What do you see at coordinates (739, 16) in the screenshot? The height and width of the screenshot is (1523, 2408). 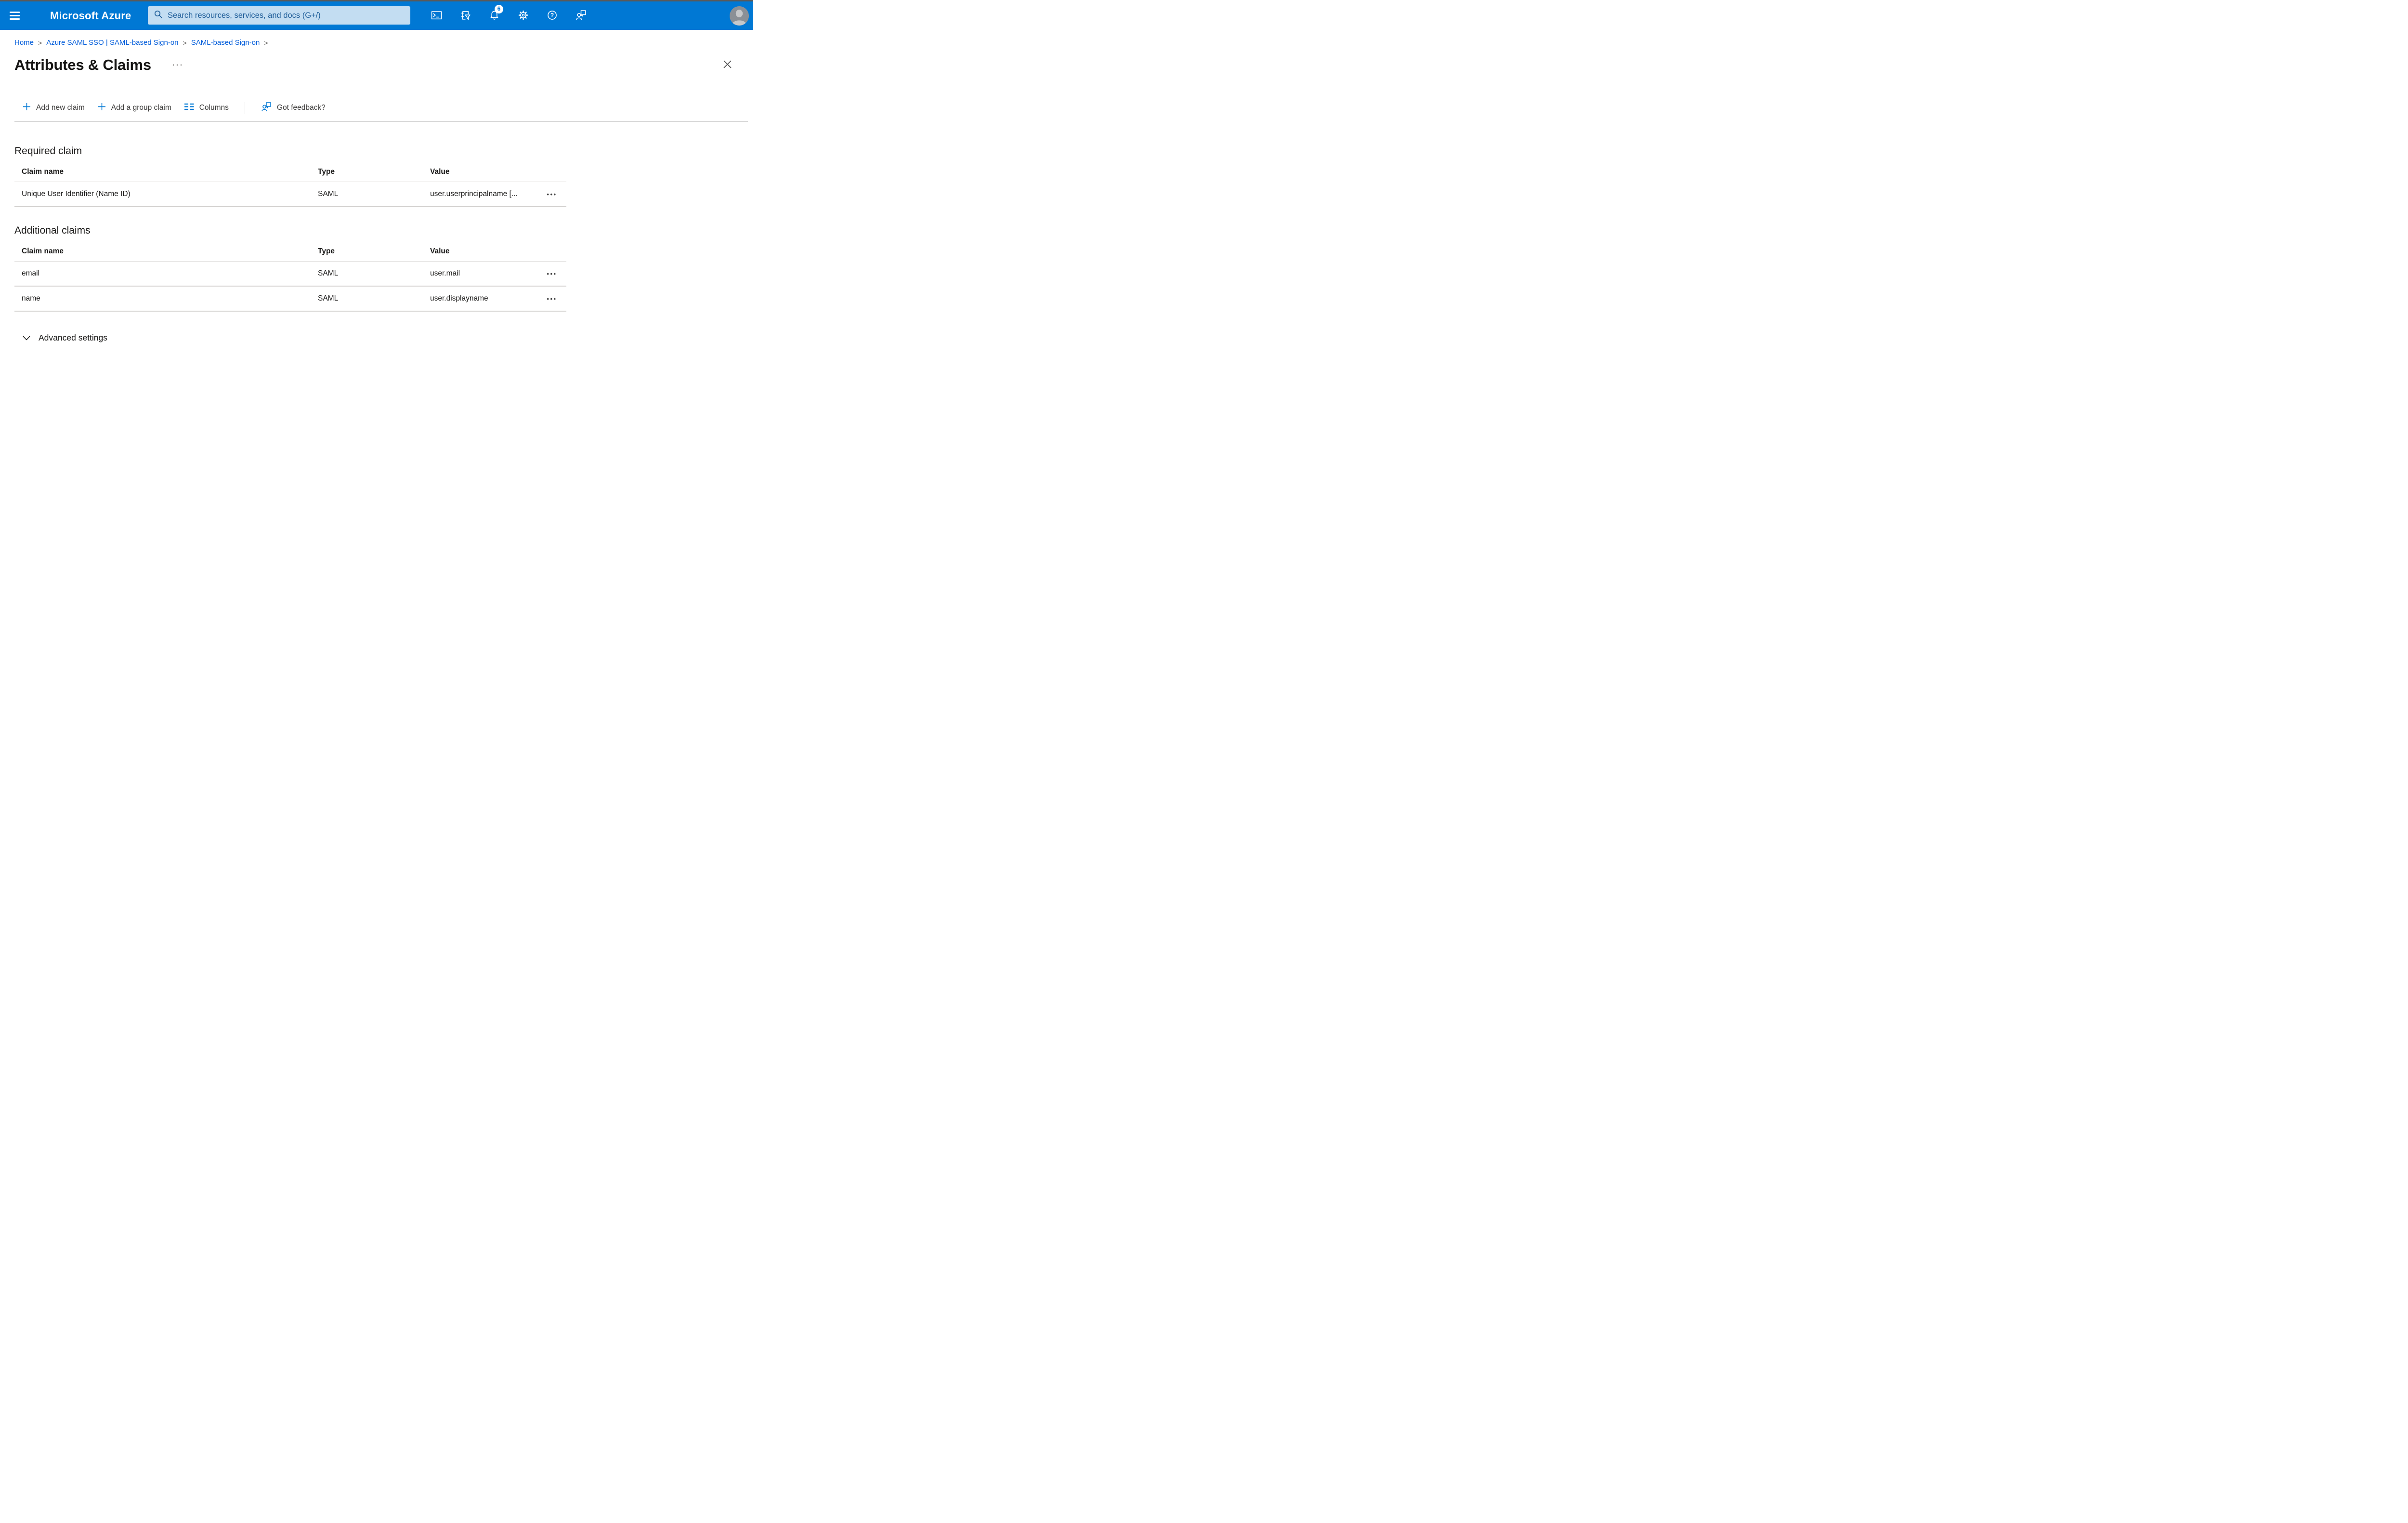 I see `account-avatar` at bounding box center [739, 16].